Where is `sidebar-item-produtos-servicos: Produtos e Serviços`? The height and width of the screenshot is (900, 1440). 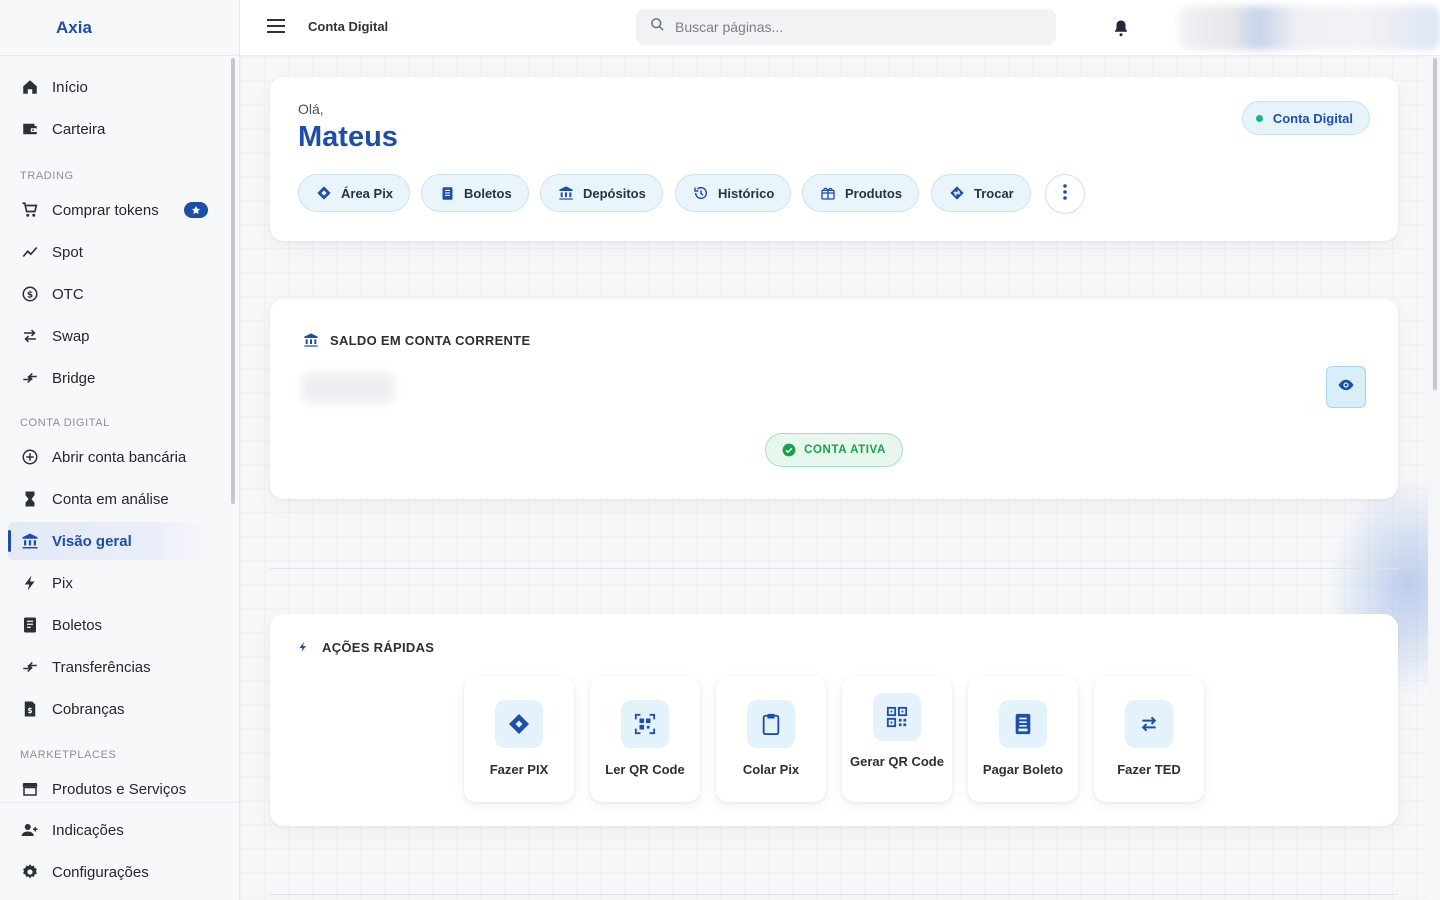 sidebar-item-produtos-servicos: Produtos e Serviços is located at coordinates (110, 786).